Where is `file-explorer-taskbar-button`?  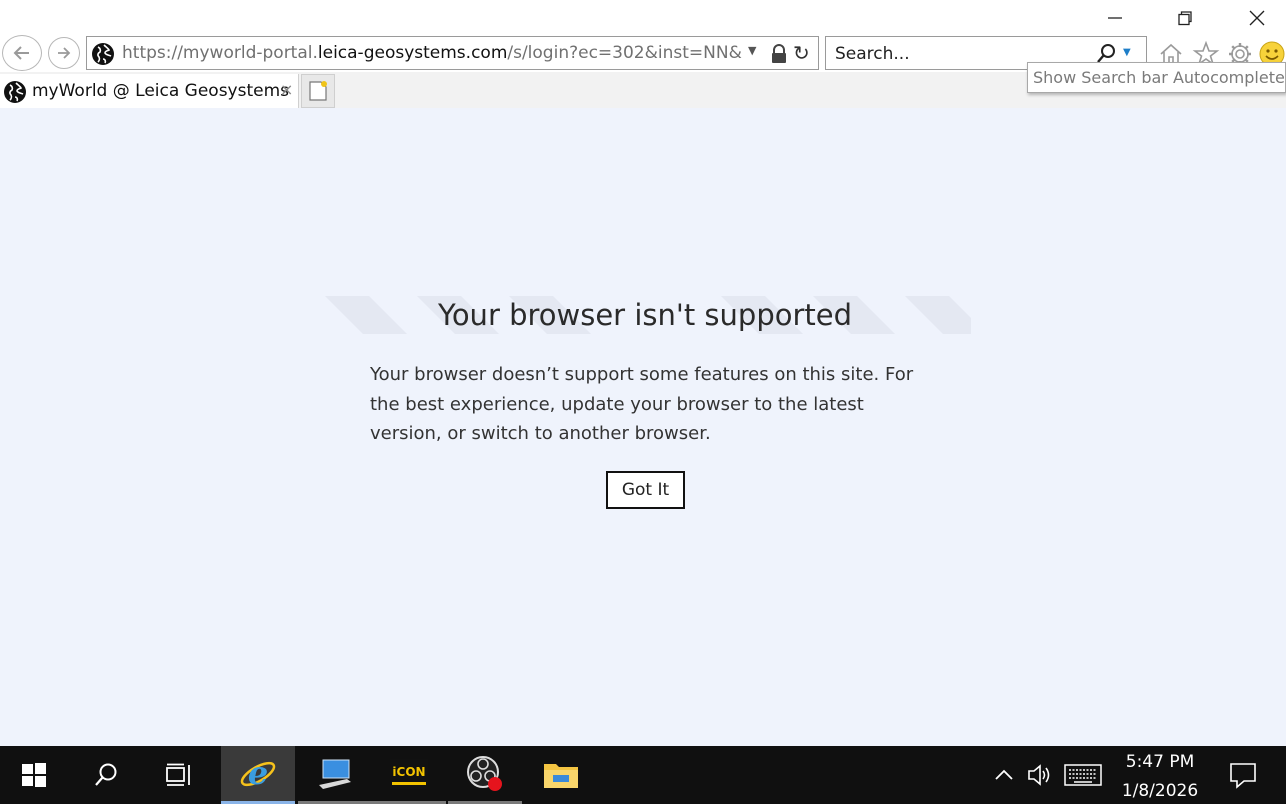 file-explorer-taskbar-button is located at coordinates (561, 775).